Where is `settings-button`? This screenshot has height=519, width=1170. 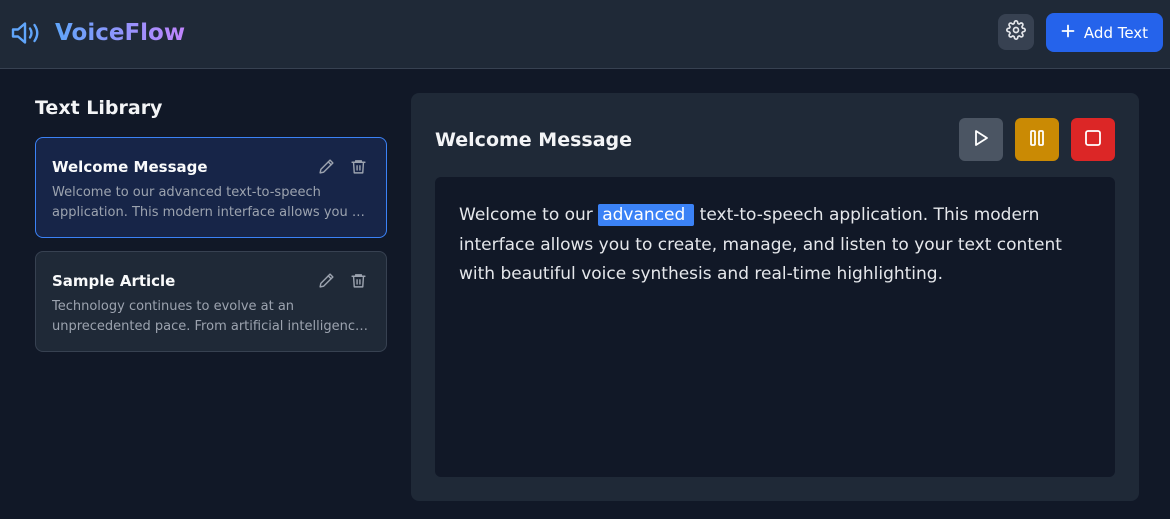 settings-button is located at coordinates (1016, 32).